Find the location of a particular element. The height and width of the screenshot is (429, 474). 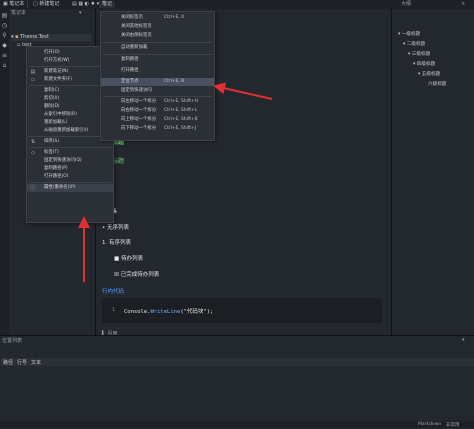

unordered-list-item: • 无序列表 is located at coordinates (116, 228).